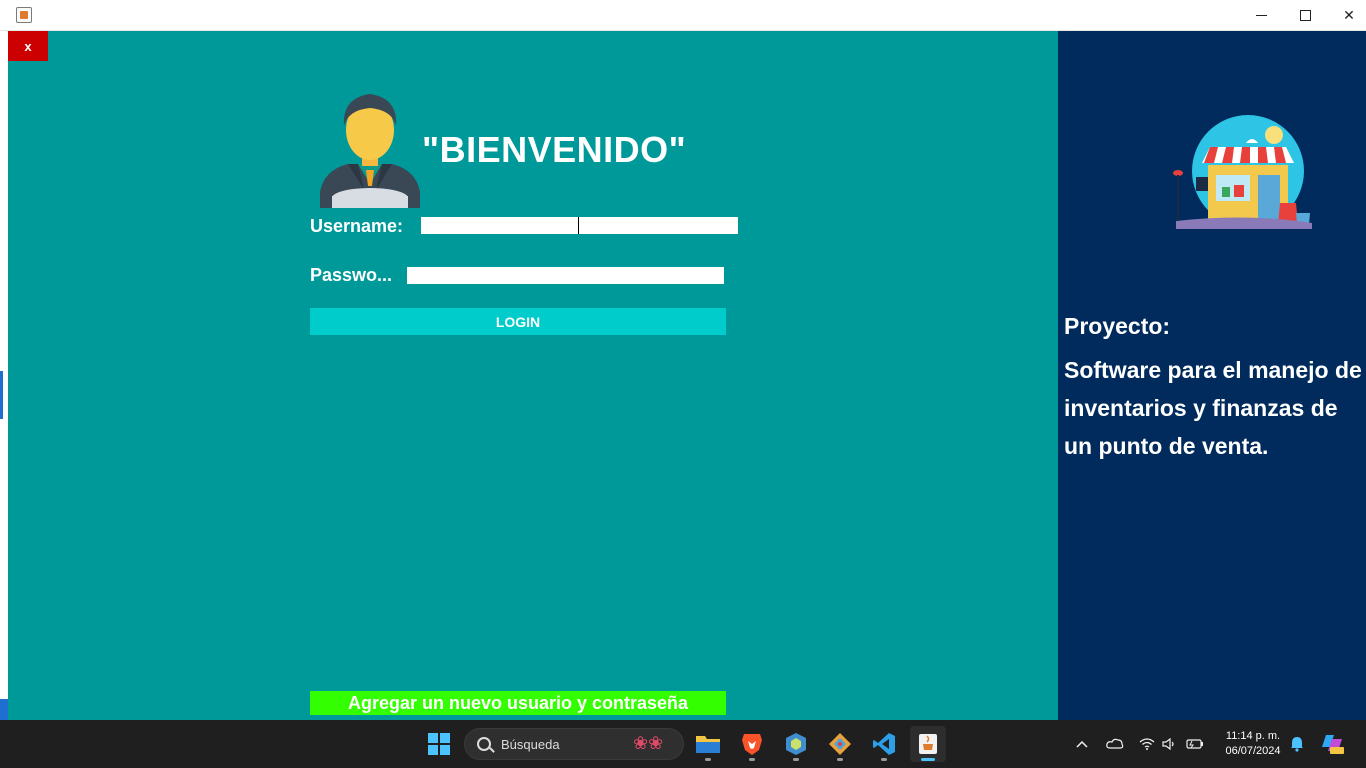 The width and height of the screenshot is (1366, 768). Describe the element at coordinates (554, 149) in the screenshot. I see `welcome-heading: "BIENVENIDO"` at that location.